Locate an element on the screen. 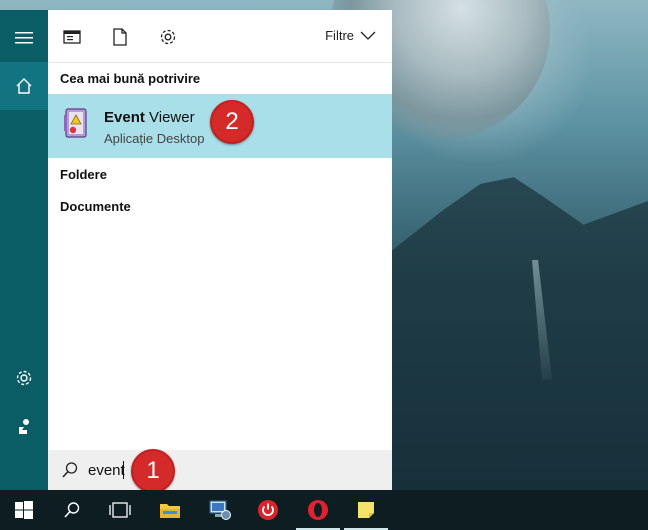 The image size is (648, 530). power-app-button is located at coordinates (268, 510).